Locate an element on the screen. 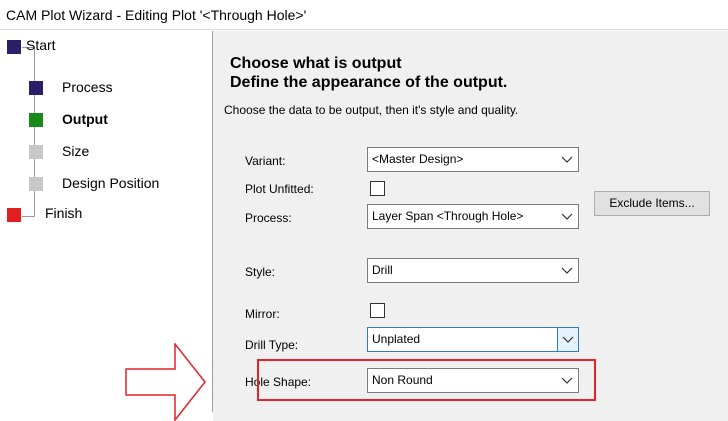  mirror-label: Mirror: is located at coordinates (262, 314).